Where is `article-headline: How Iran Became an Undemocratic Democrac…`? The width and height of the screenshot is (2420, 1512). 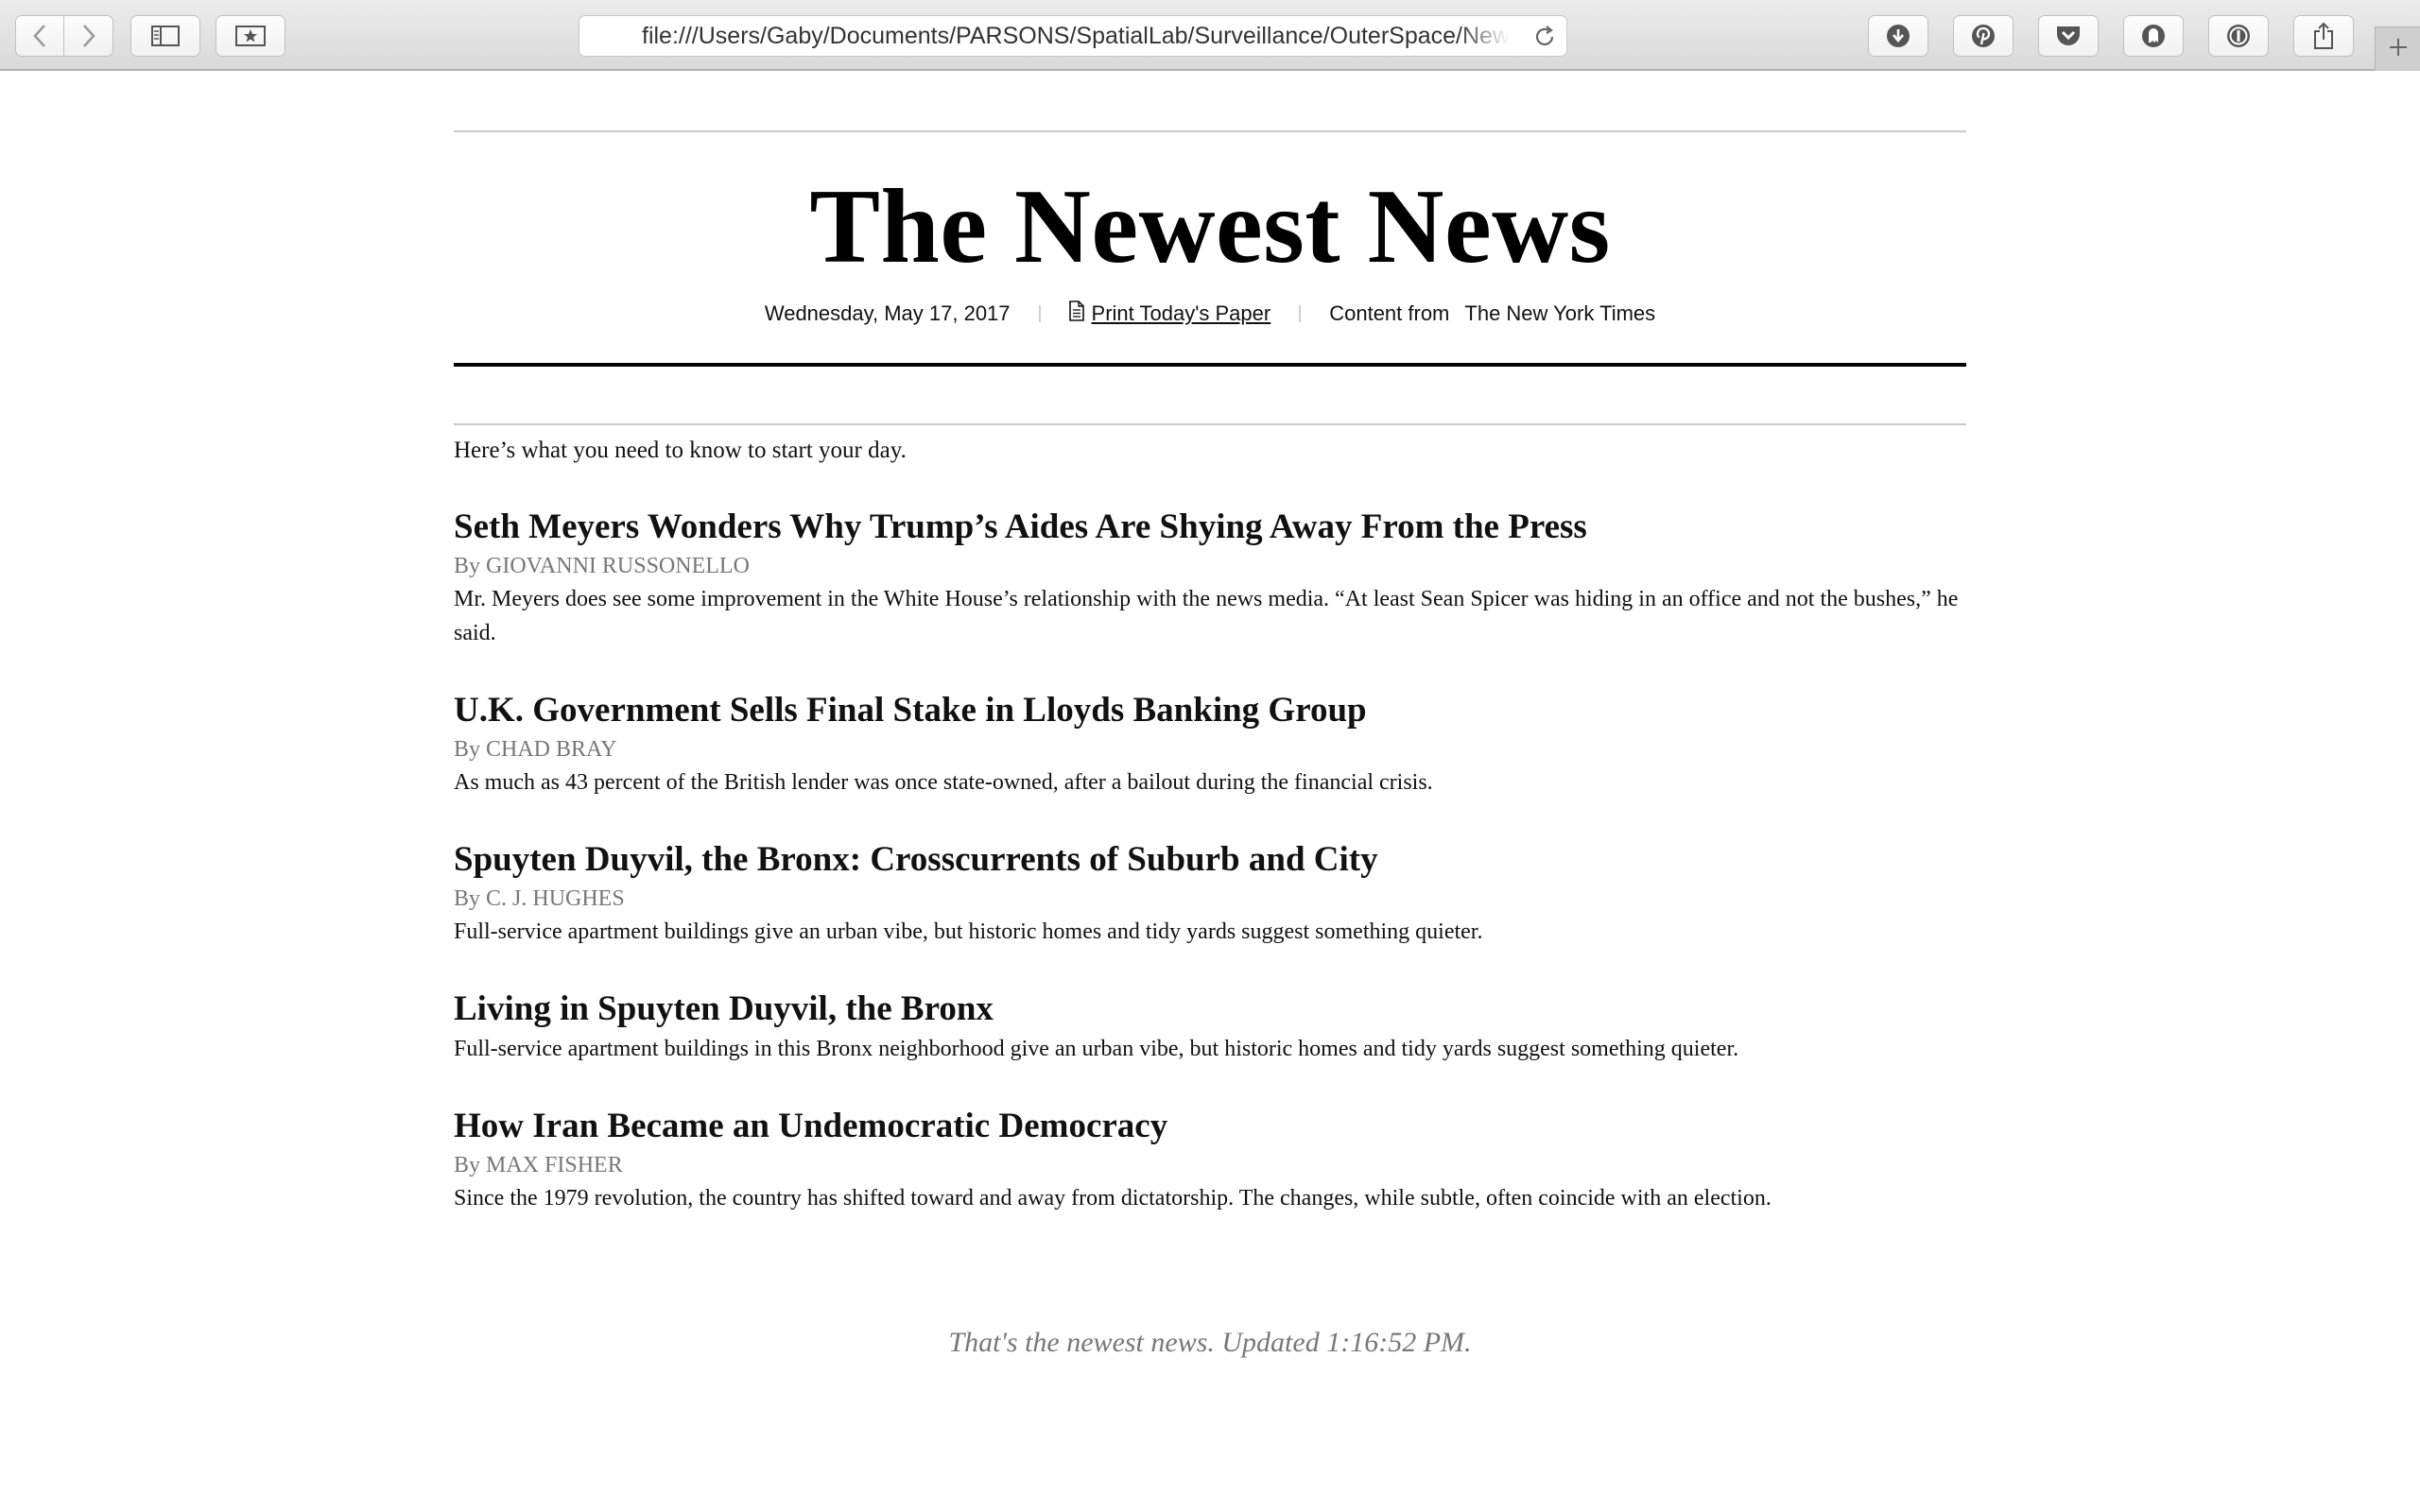 article-headline: How Iran Became an Undemocratic Democrac… is located at coordinates (1210, 1126).